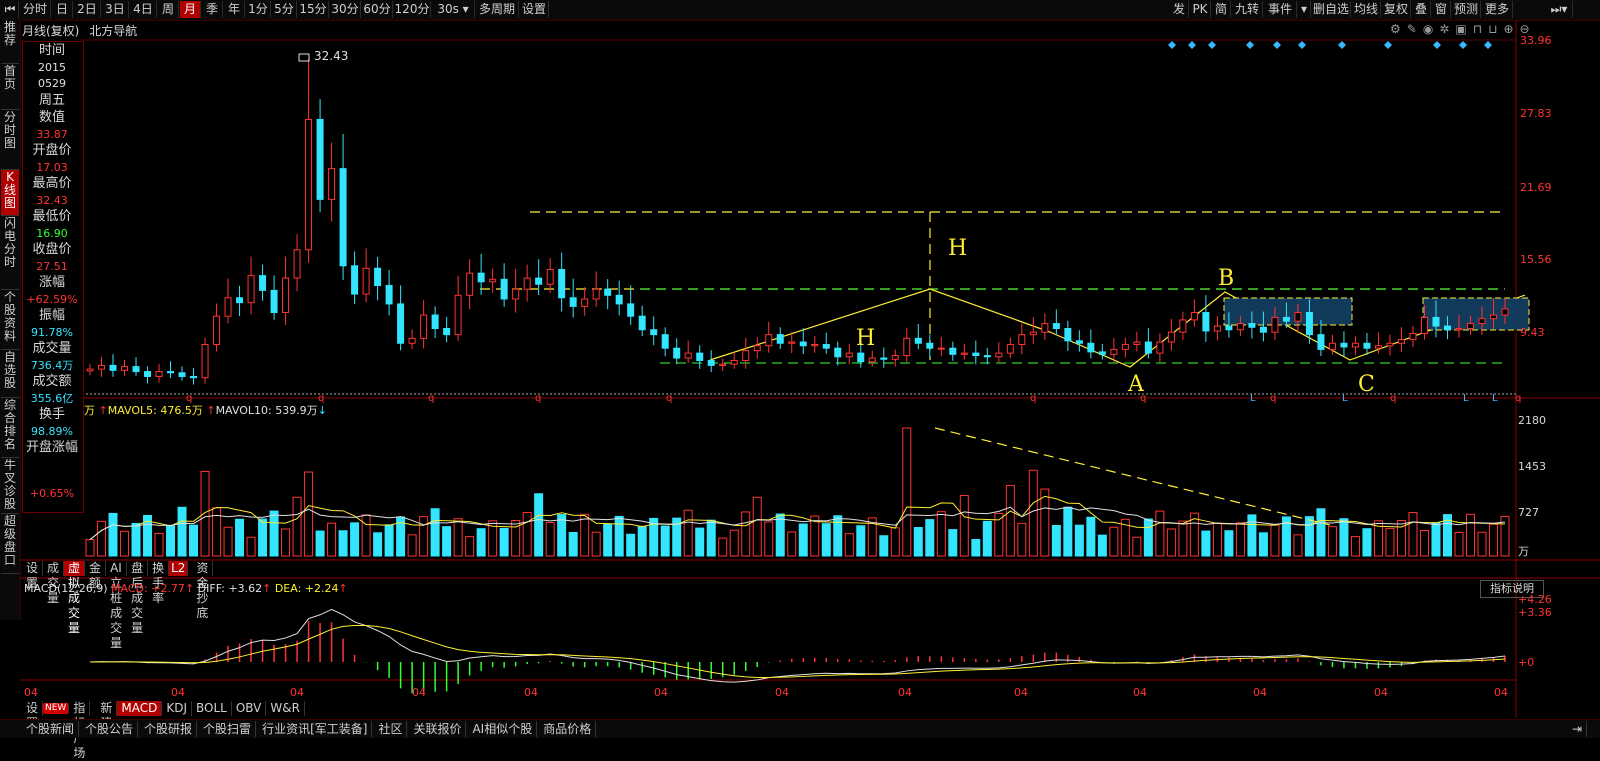 This screenshot has height=761, width=1600. I want to click on lock-open-icon: ⊔, so click(1495, 29).